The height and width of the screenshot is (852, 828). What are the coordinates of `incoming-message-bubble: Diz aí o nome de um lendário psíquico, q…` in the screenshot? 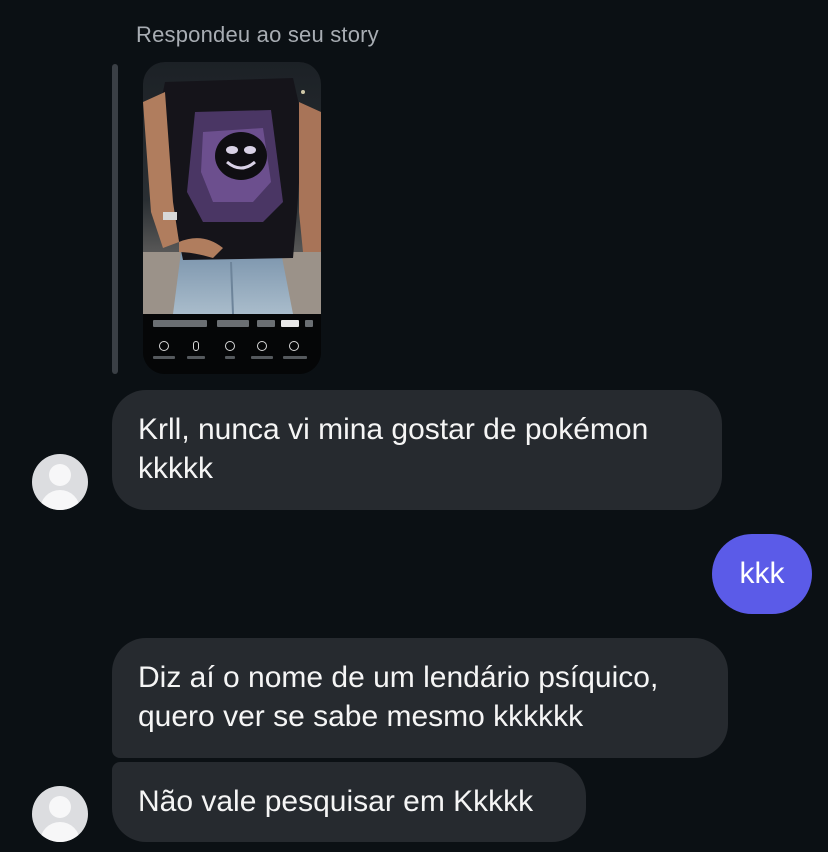 It's located at (420, 698).